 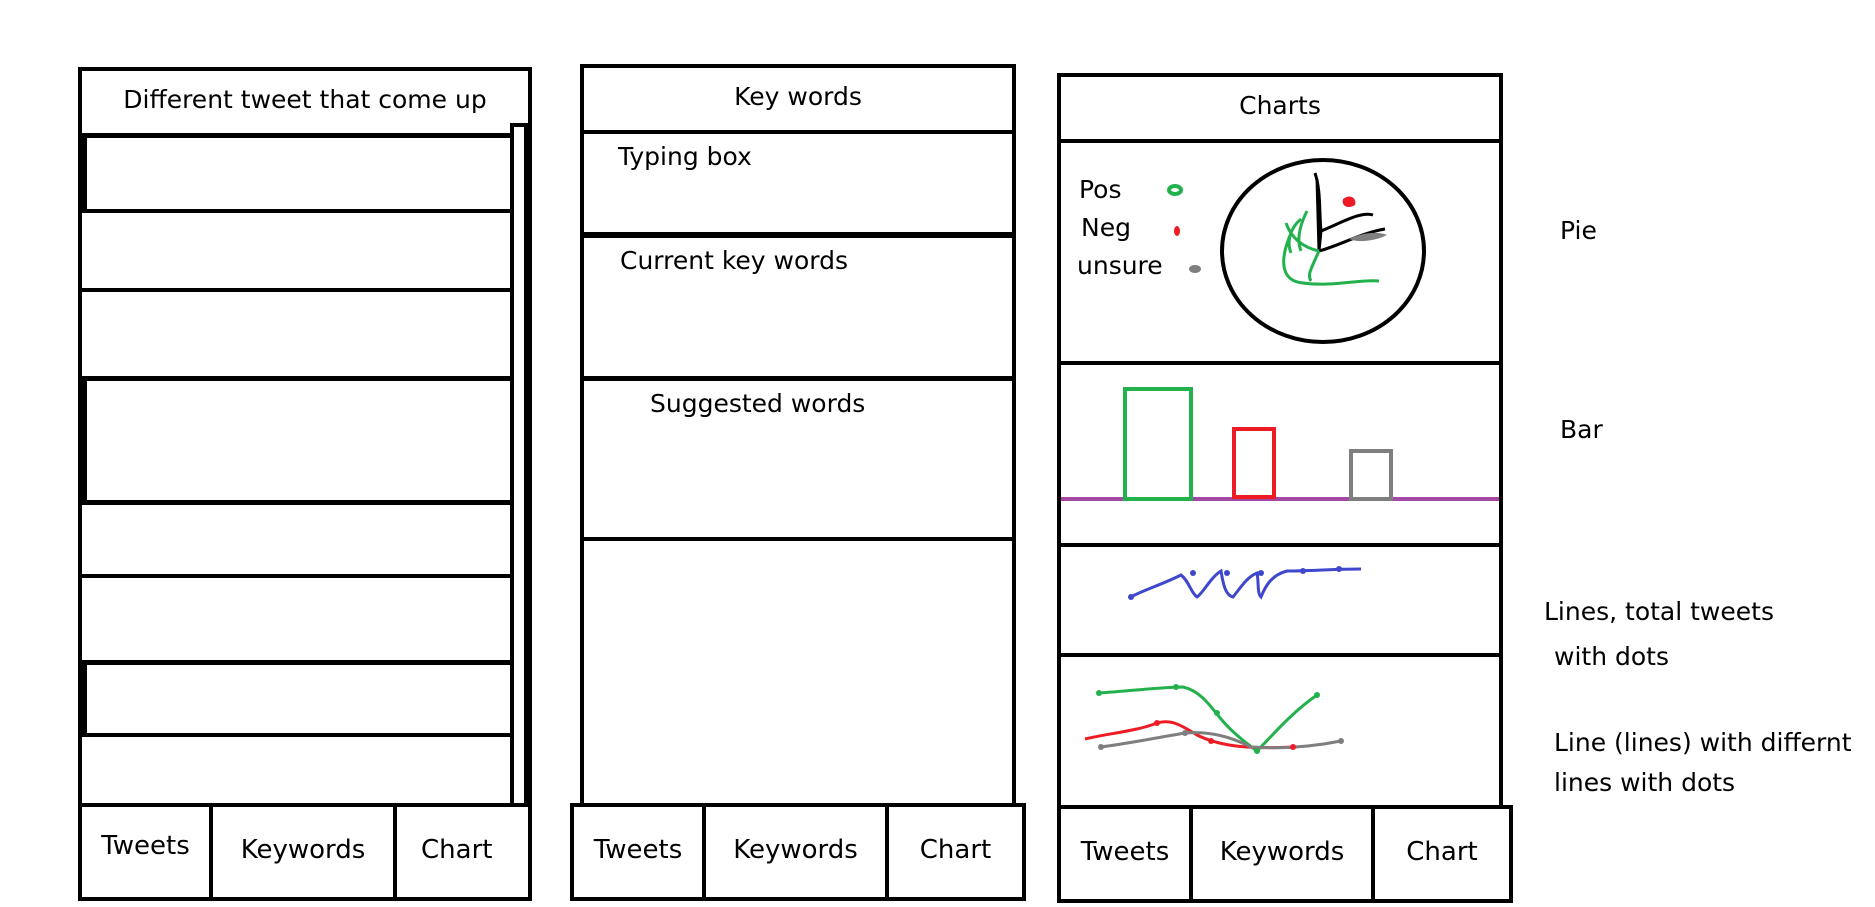 What do you see at coordinates (1280, 444) in the screenshot?
I see `bar-chart` at bounding box center [1280, 444].